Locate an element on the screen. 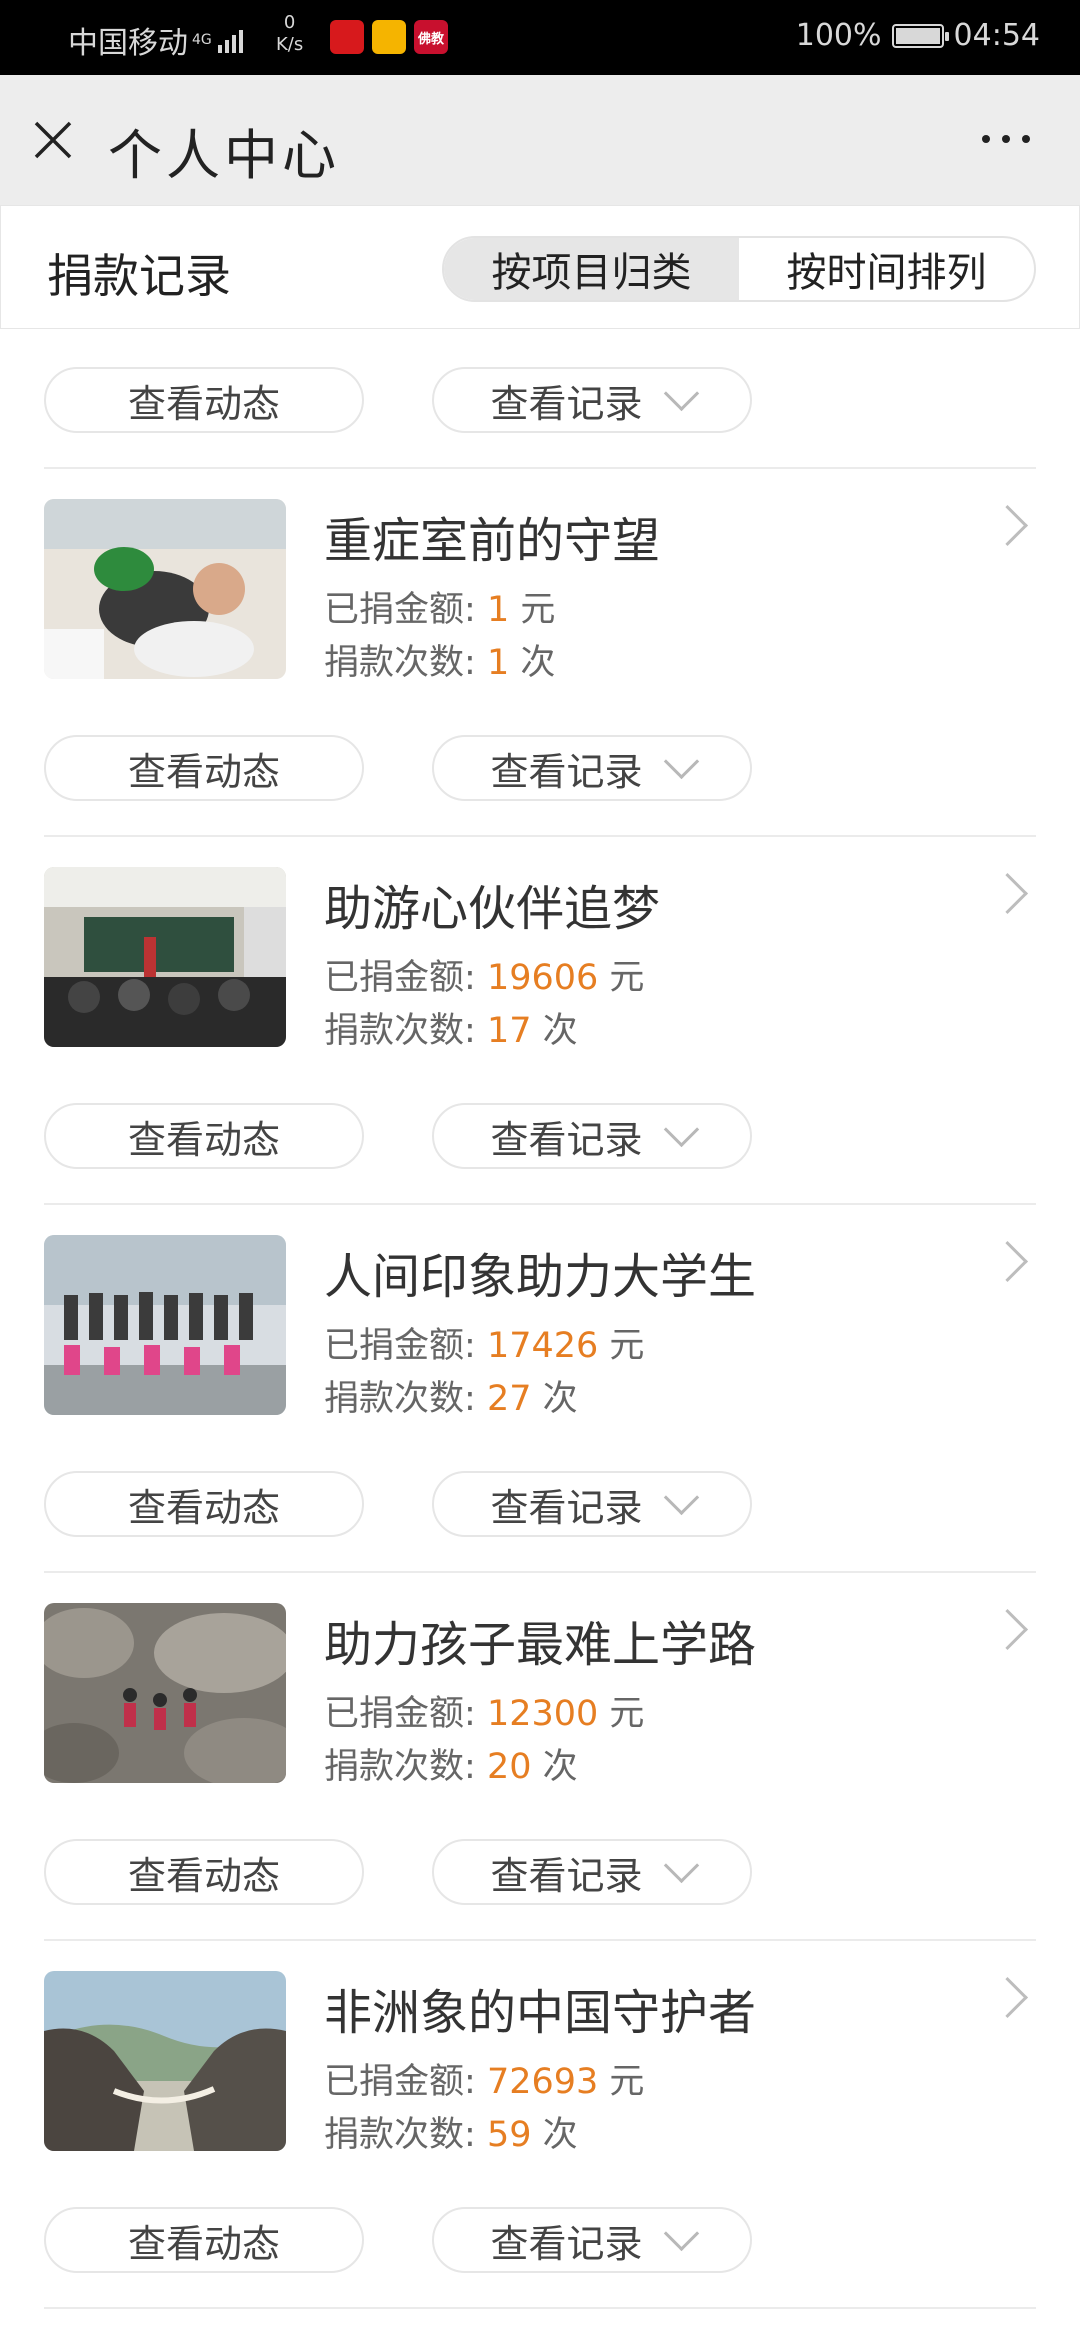 This screenshot has width=1080, height=2340. battery-icon is located at coordinates (920, 35).